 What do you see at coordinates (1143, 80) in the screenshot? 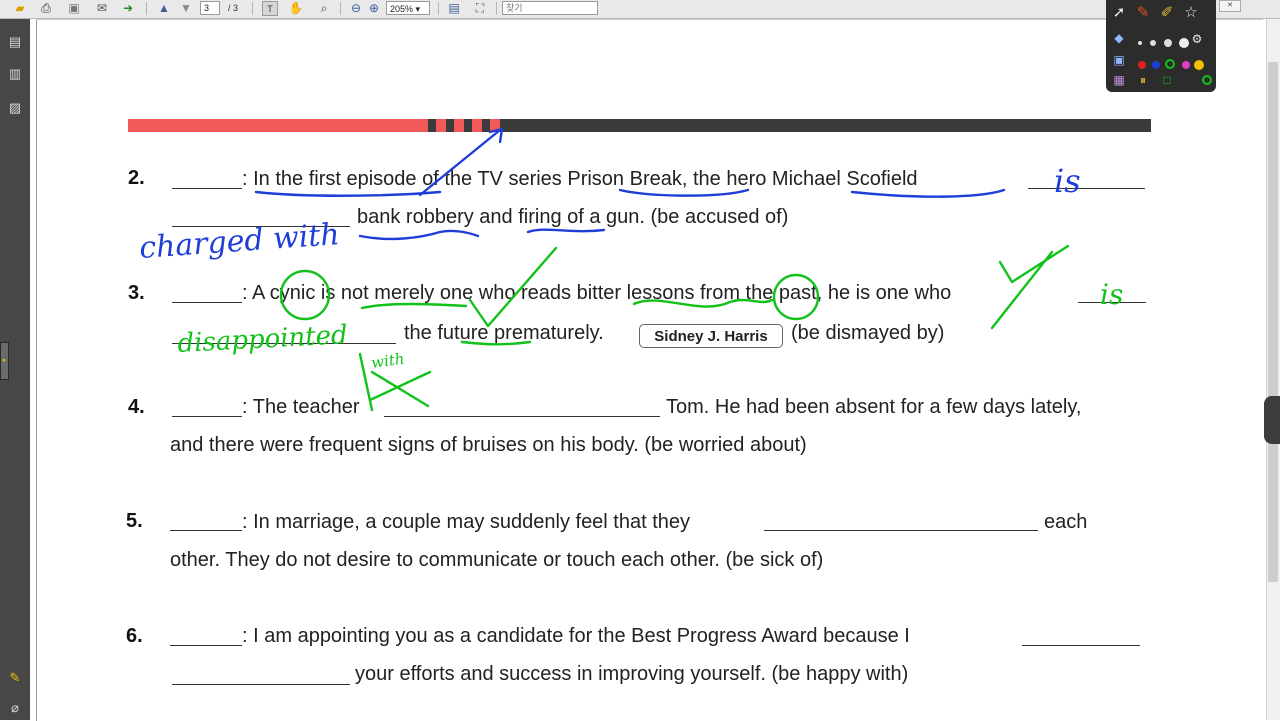
I see `pause-icon: ⏸` at bounding box center [1143, 80].